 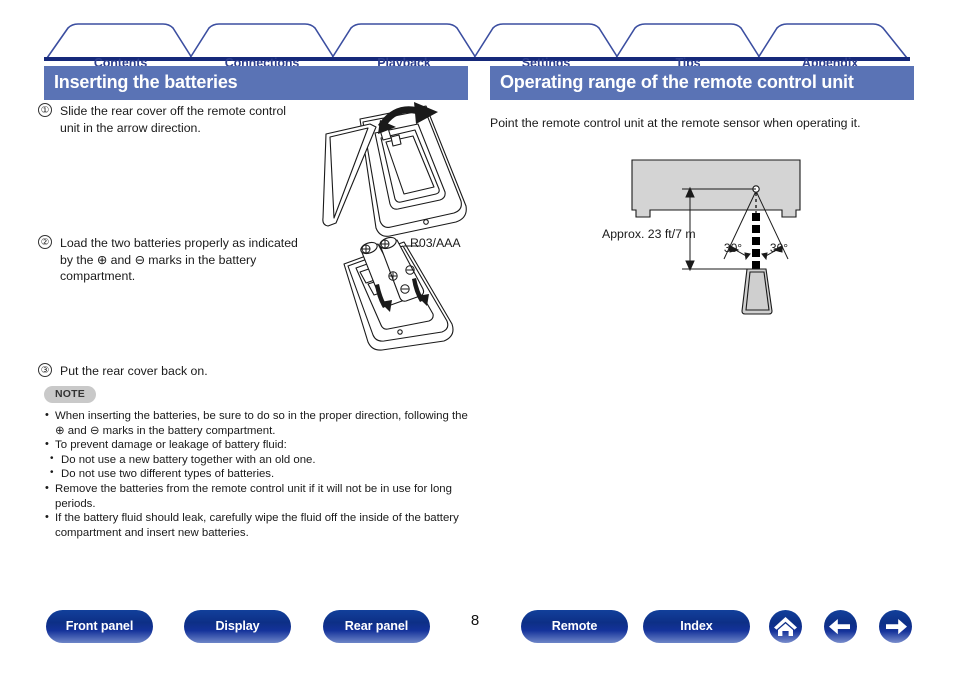 What do you see at coordinates (733, 248) in the screenshot?
I see `angle-label-left: 30°` at bounding box center [733, 248].